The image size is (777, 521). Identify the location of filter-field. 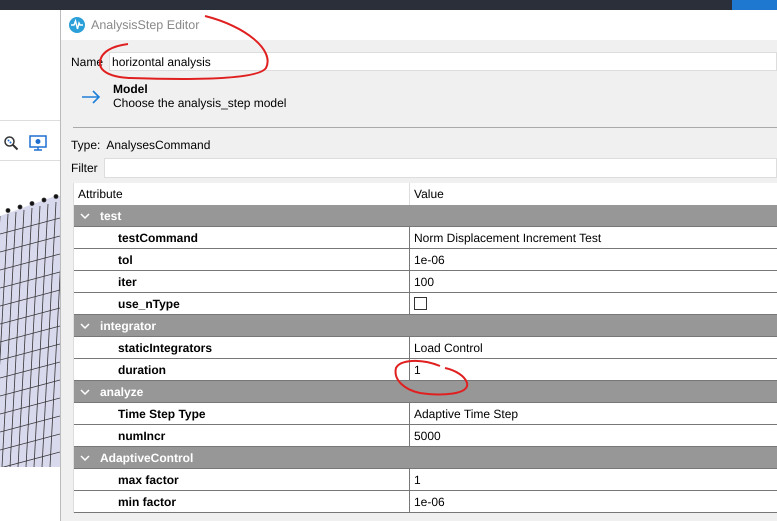
(440, 168).